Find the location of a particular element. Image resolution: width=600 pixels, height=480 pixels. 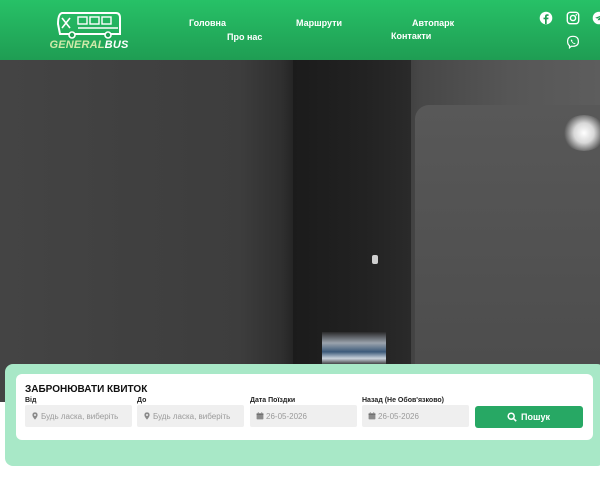

viber-icon is located at coordinates (573, 42).